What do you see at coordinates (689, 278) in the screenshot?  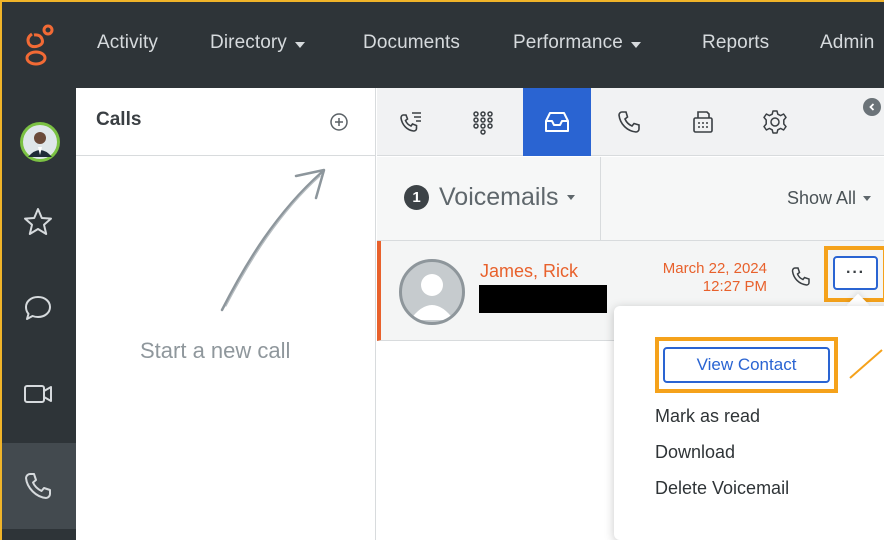 I see `voicemail-timestamp: March 22, 2024 12:27 PM` at bounding box center [689, 278].